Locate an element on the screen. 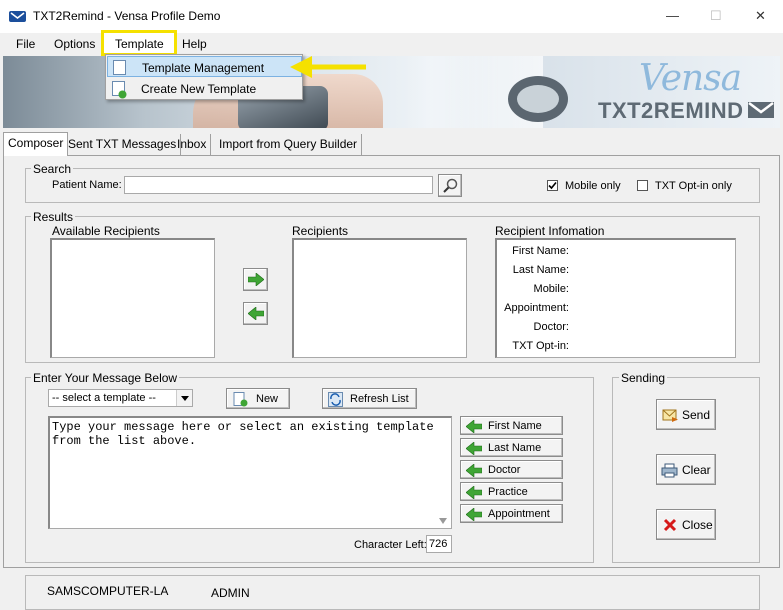 This screenshot has width=783, height=610. info-doctor: Doctor: is located at coordinates (551, 327).